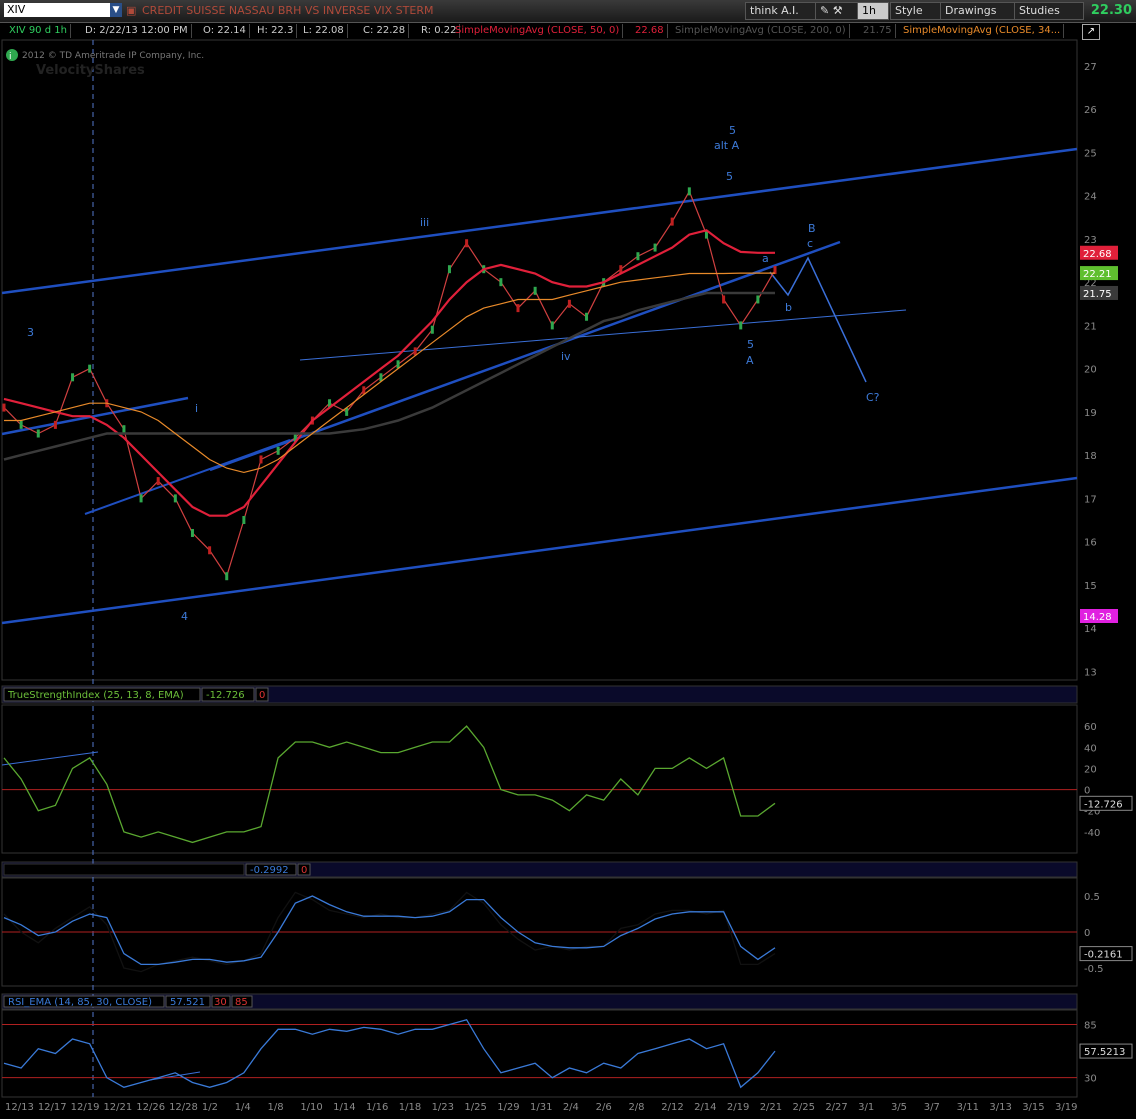 The image size is (1136, 1119). I want to click on date-label: 3/1, so click(866, 1107).